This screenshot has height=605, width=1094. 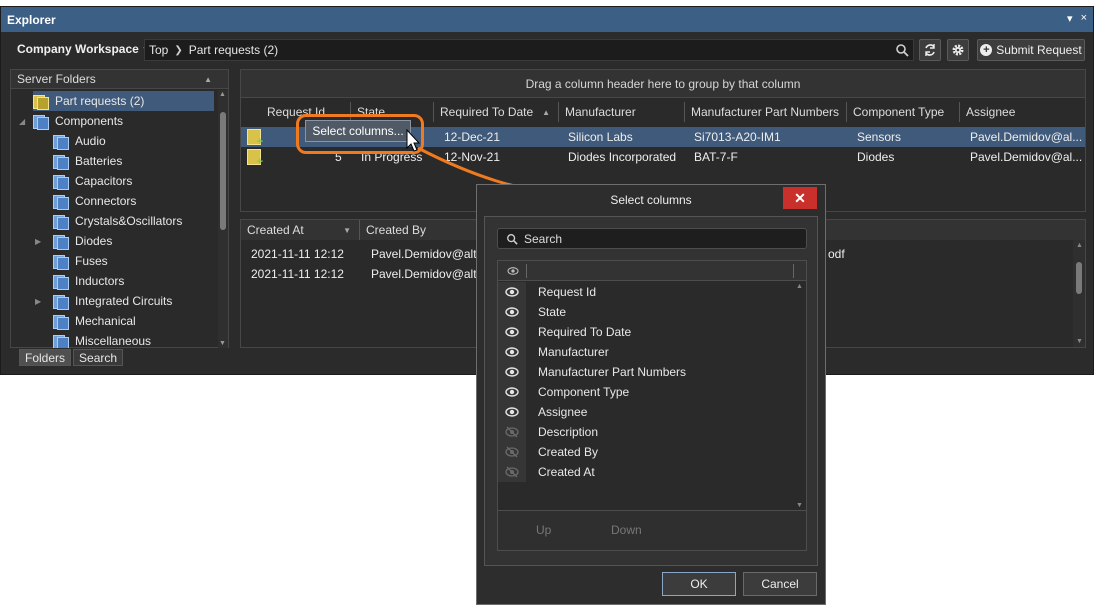 What do you see at coordinates (22, 121) in the screenshot?
I see `expanded-icon: ◢` at bounding box center [22, 121].